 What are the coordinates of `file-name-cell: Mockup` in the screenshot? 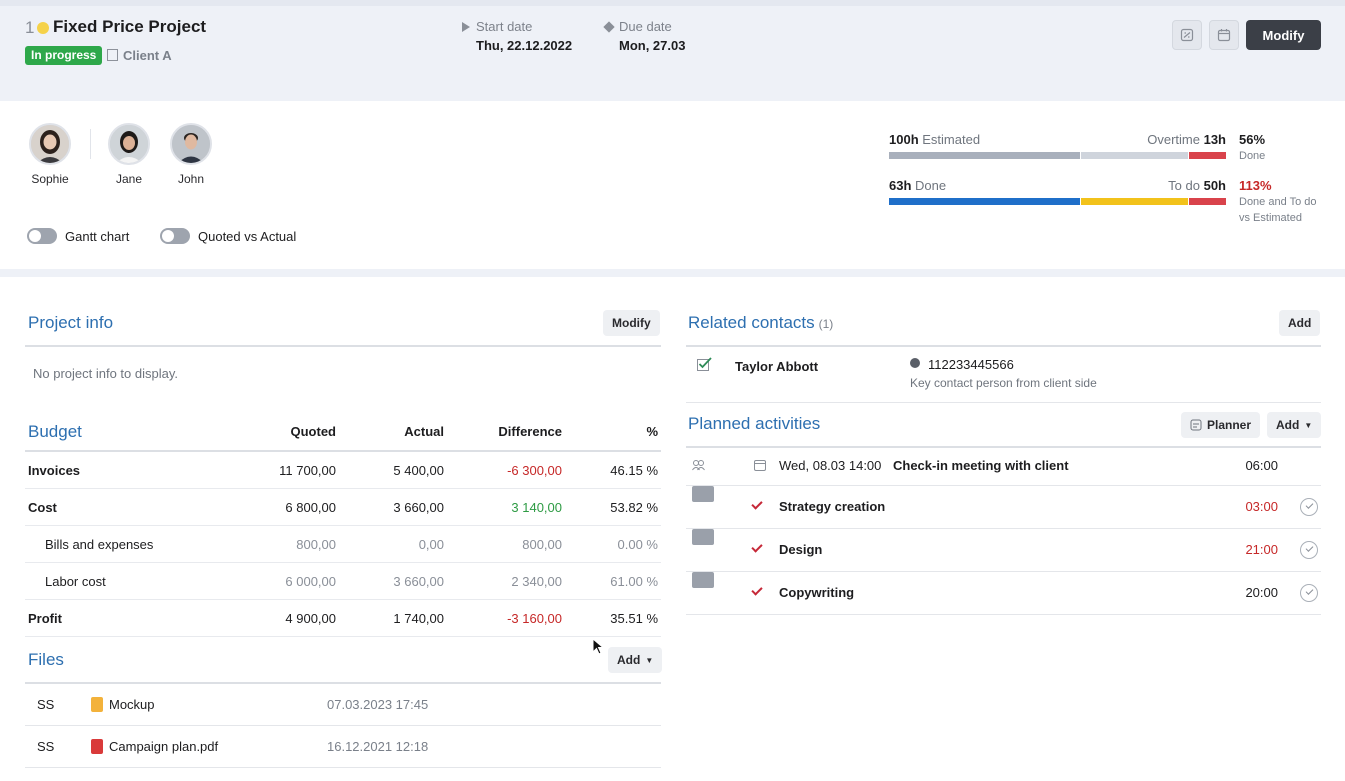 It's located at (123, 705).